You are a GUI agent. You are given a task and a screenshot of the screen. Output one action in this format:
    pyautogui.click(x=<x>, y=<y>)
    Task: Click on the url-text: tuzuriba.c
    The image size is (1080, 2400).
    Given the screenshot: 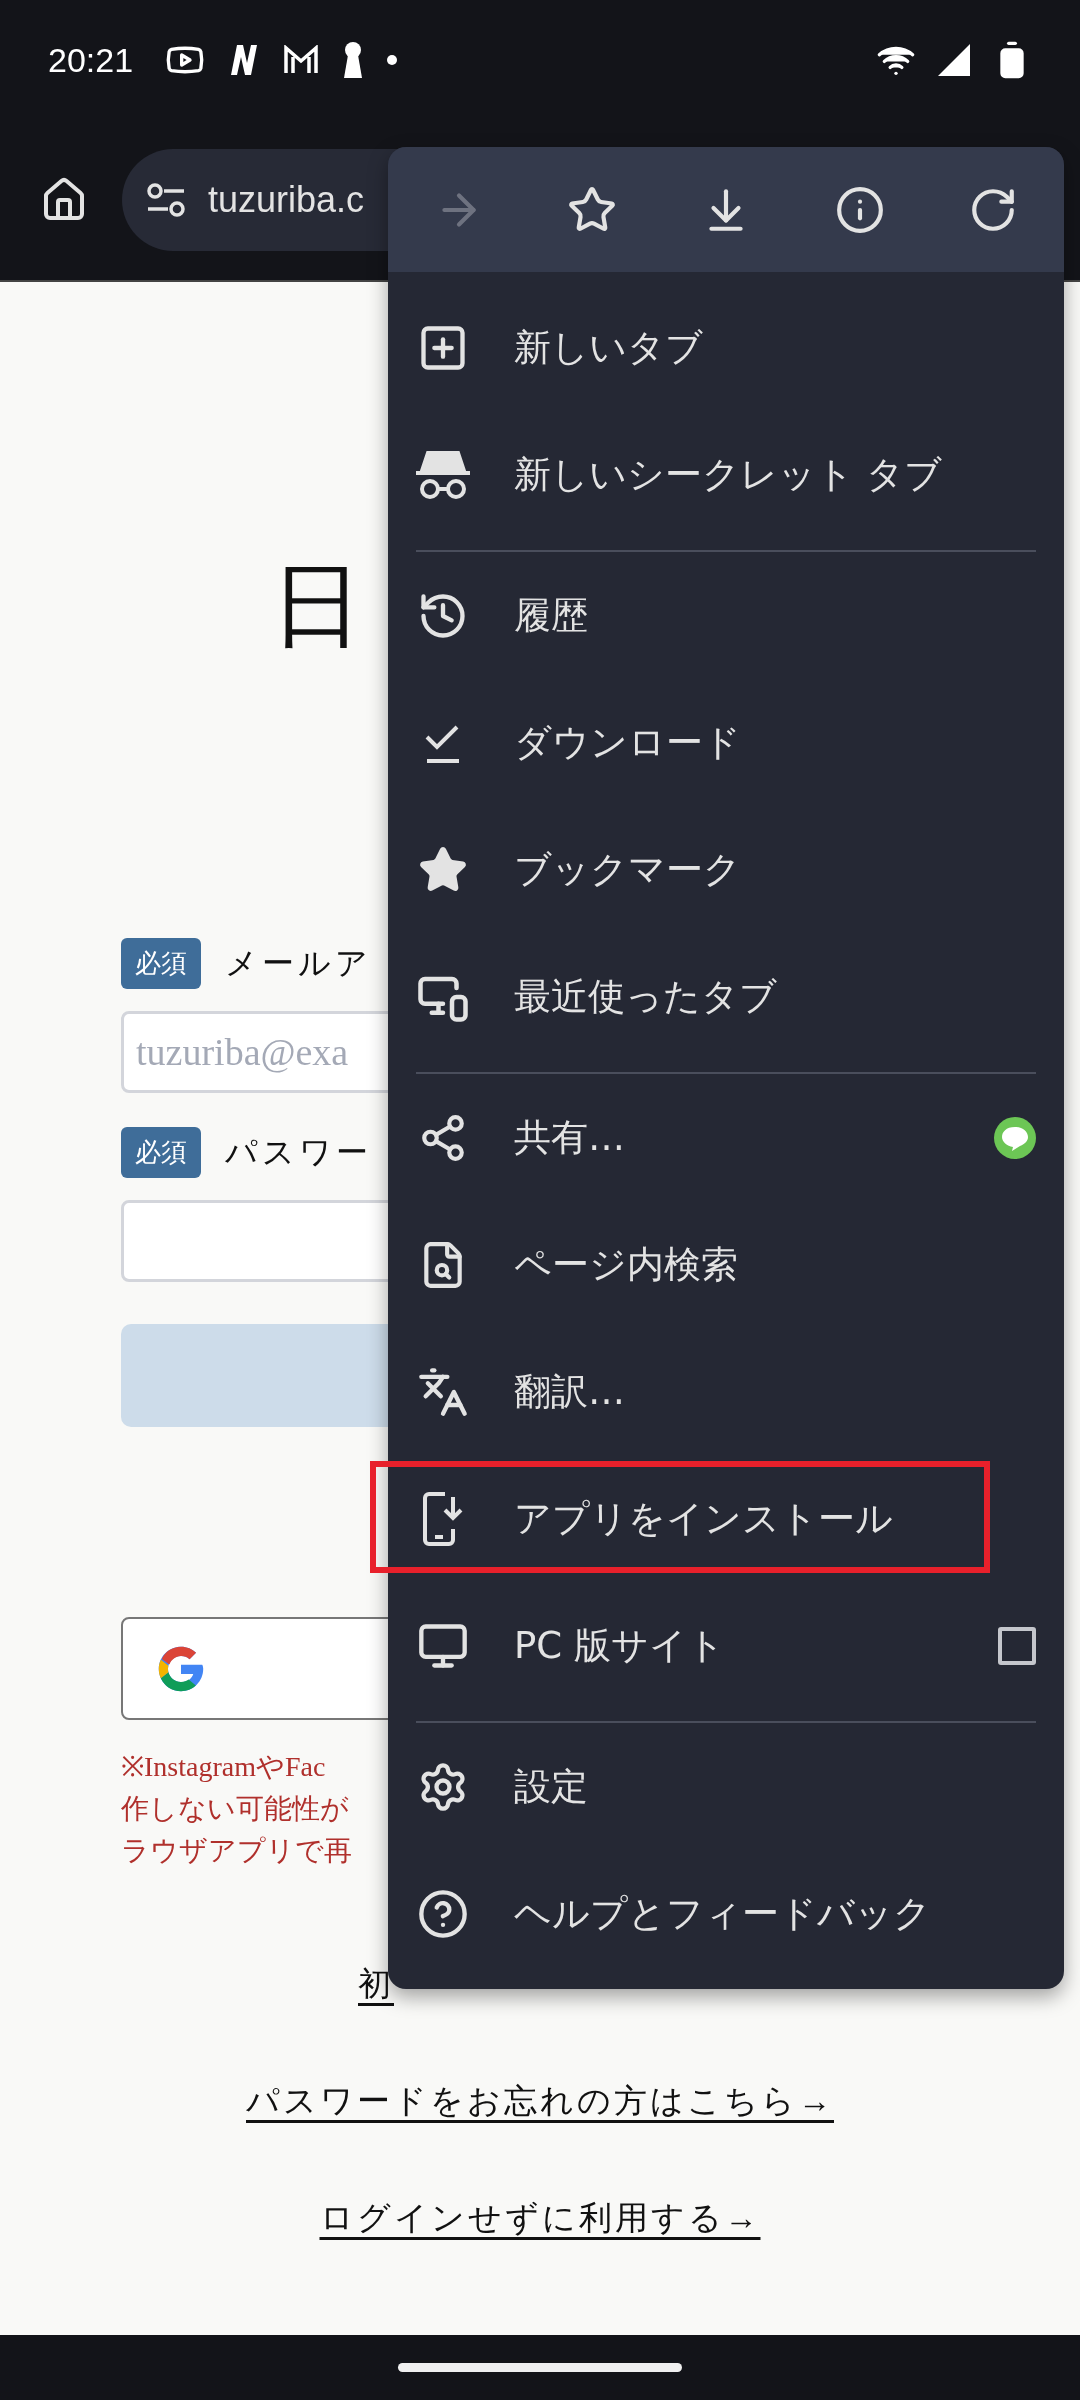 What is the action you would take?
    pyautogui.click(x=286, y=200)
    